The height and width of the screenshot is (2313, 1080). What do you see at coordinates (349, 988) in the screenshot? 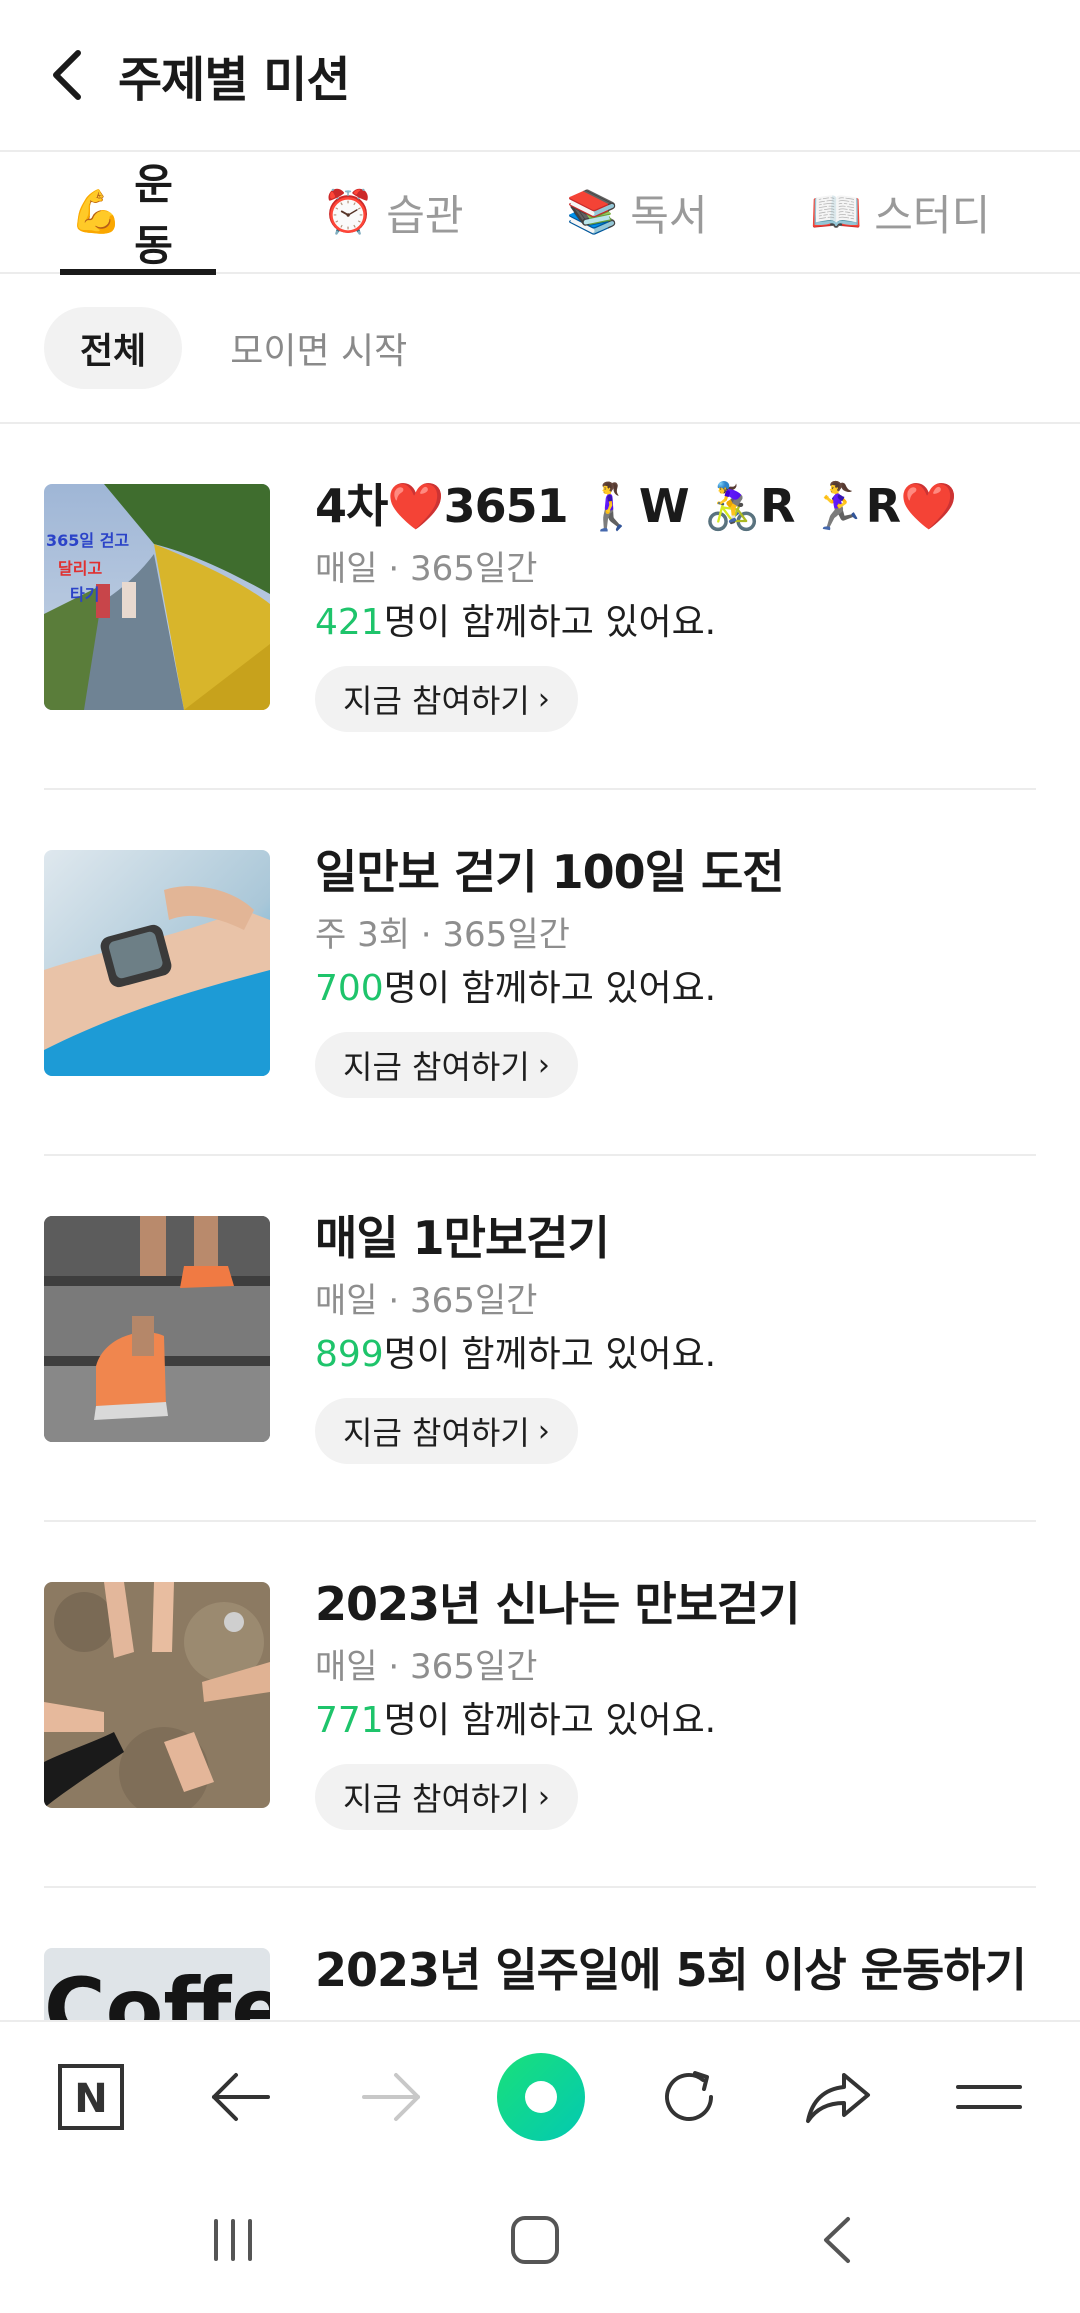
I see `participant-number: 700` at bounding box center [349, 988].